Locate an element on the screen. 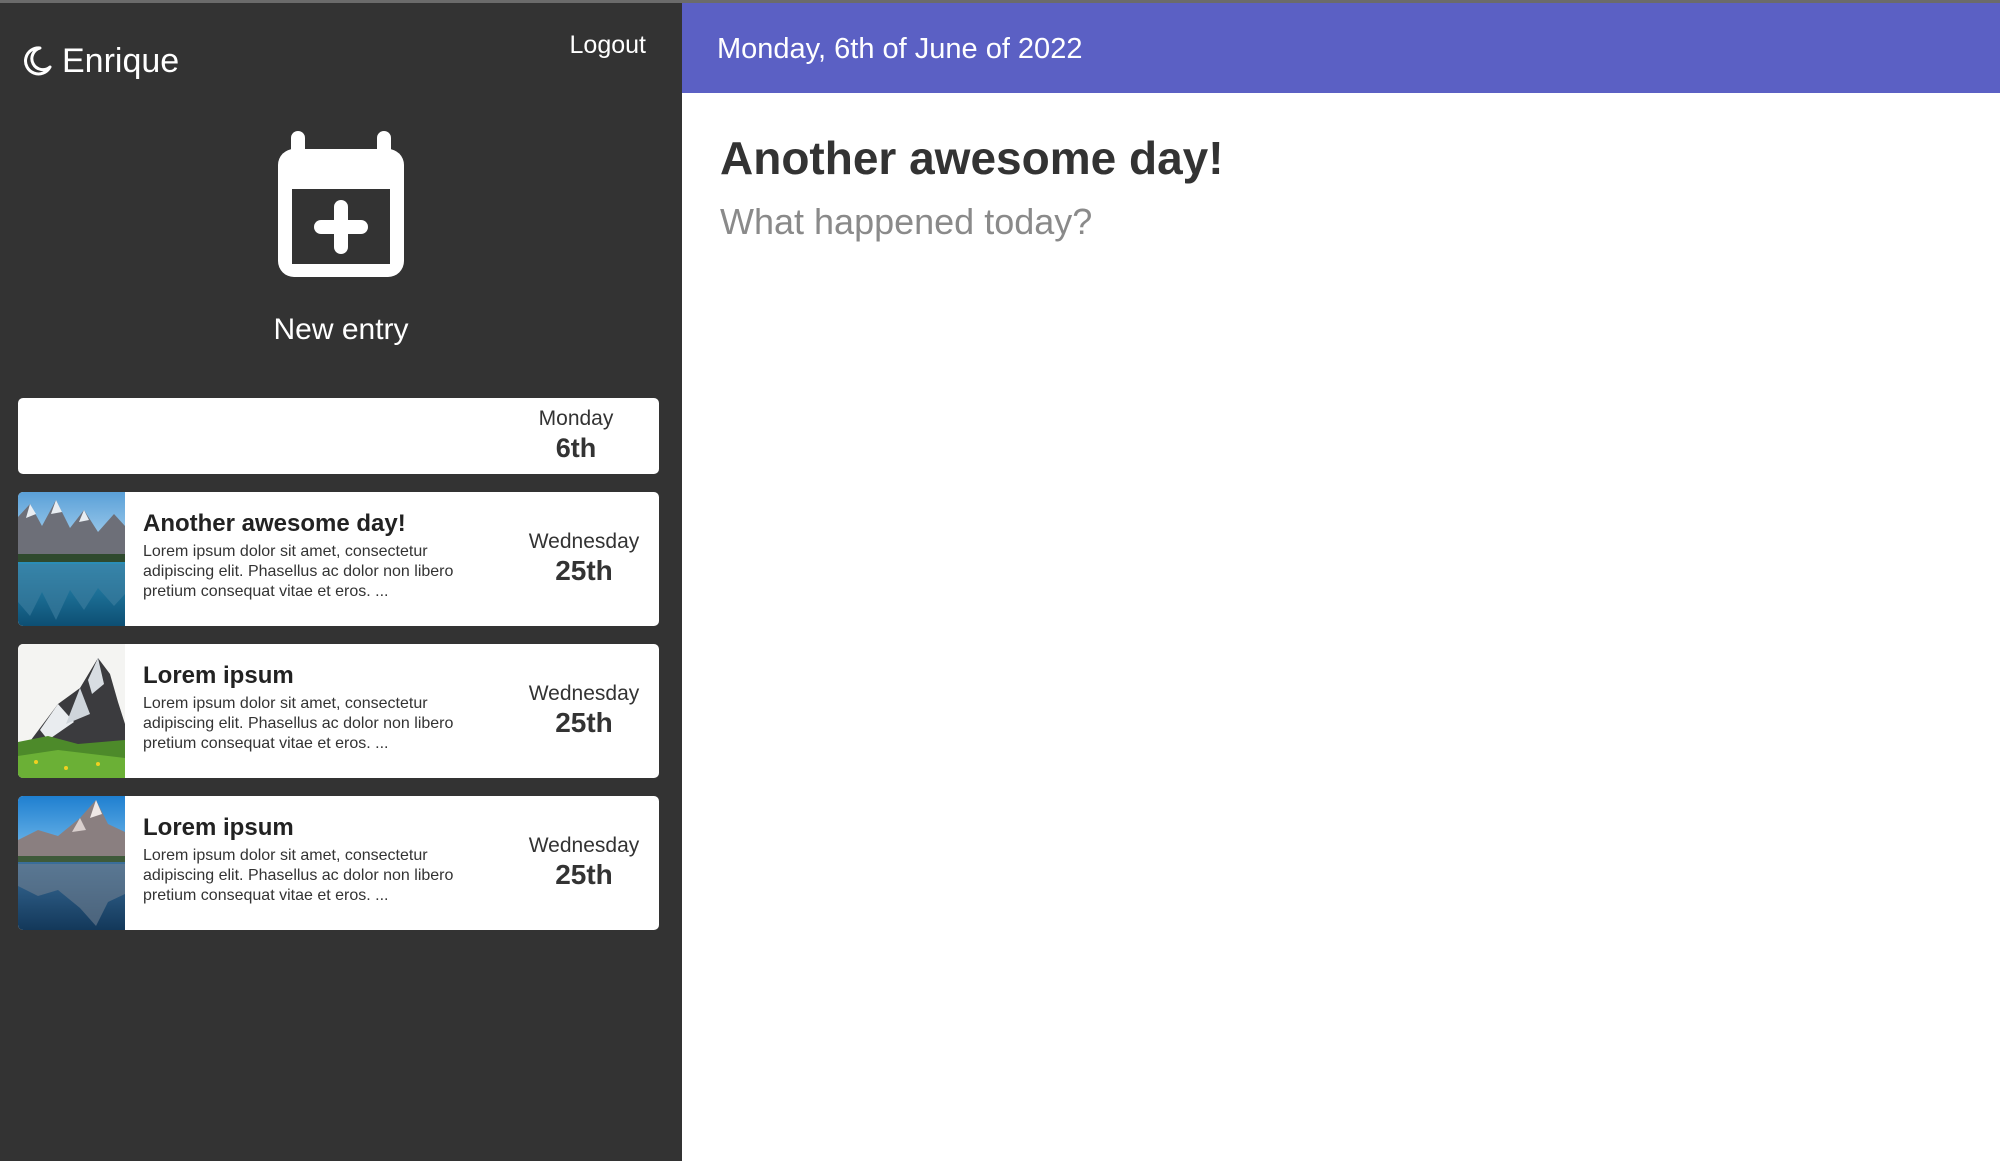 The width and height of the screenshot is (2000, 1161). entry-date: Monday 6th is located at coordinates (576, 436).